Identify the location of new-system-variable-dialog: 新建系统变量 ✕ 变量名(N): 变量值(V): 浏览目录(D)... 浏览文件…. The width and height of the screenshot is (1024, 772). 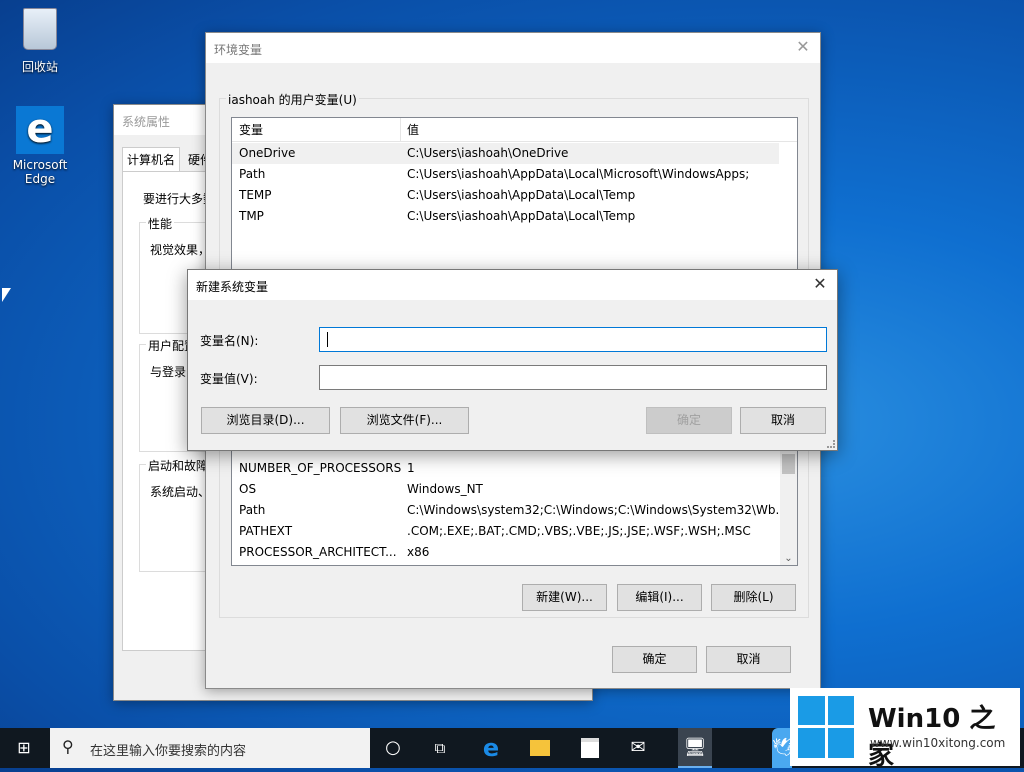
(512, 360).